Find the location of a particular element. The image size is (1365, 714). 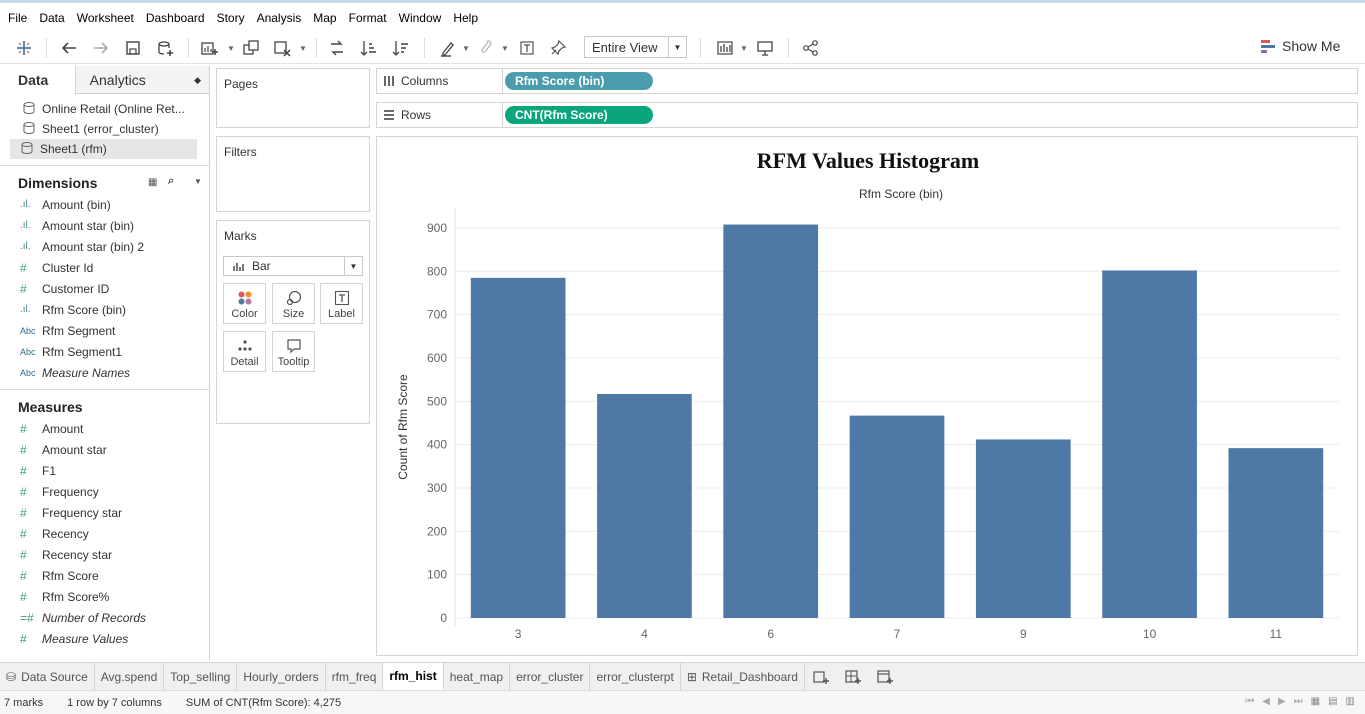

collapse-arrow-icon: ◆ is located at coordinates (197, 80).